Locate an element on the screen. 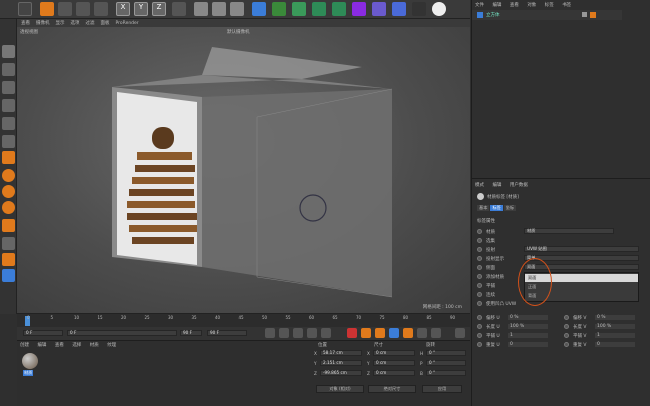 The width and height of the screenshot is (650, 406). light-icon is located at coordinates (419, 9).